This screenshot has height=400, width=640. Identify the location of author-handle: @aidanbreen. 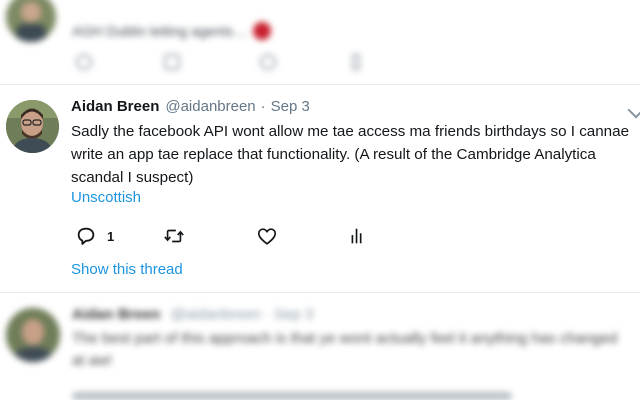
(210, 106).